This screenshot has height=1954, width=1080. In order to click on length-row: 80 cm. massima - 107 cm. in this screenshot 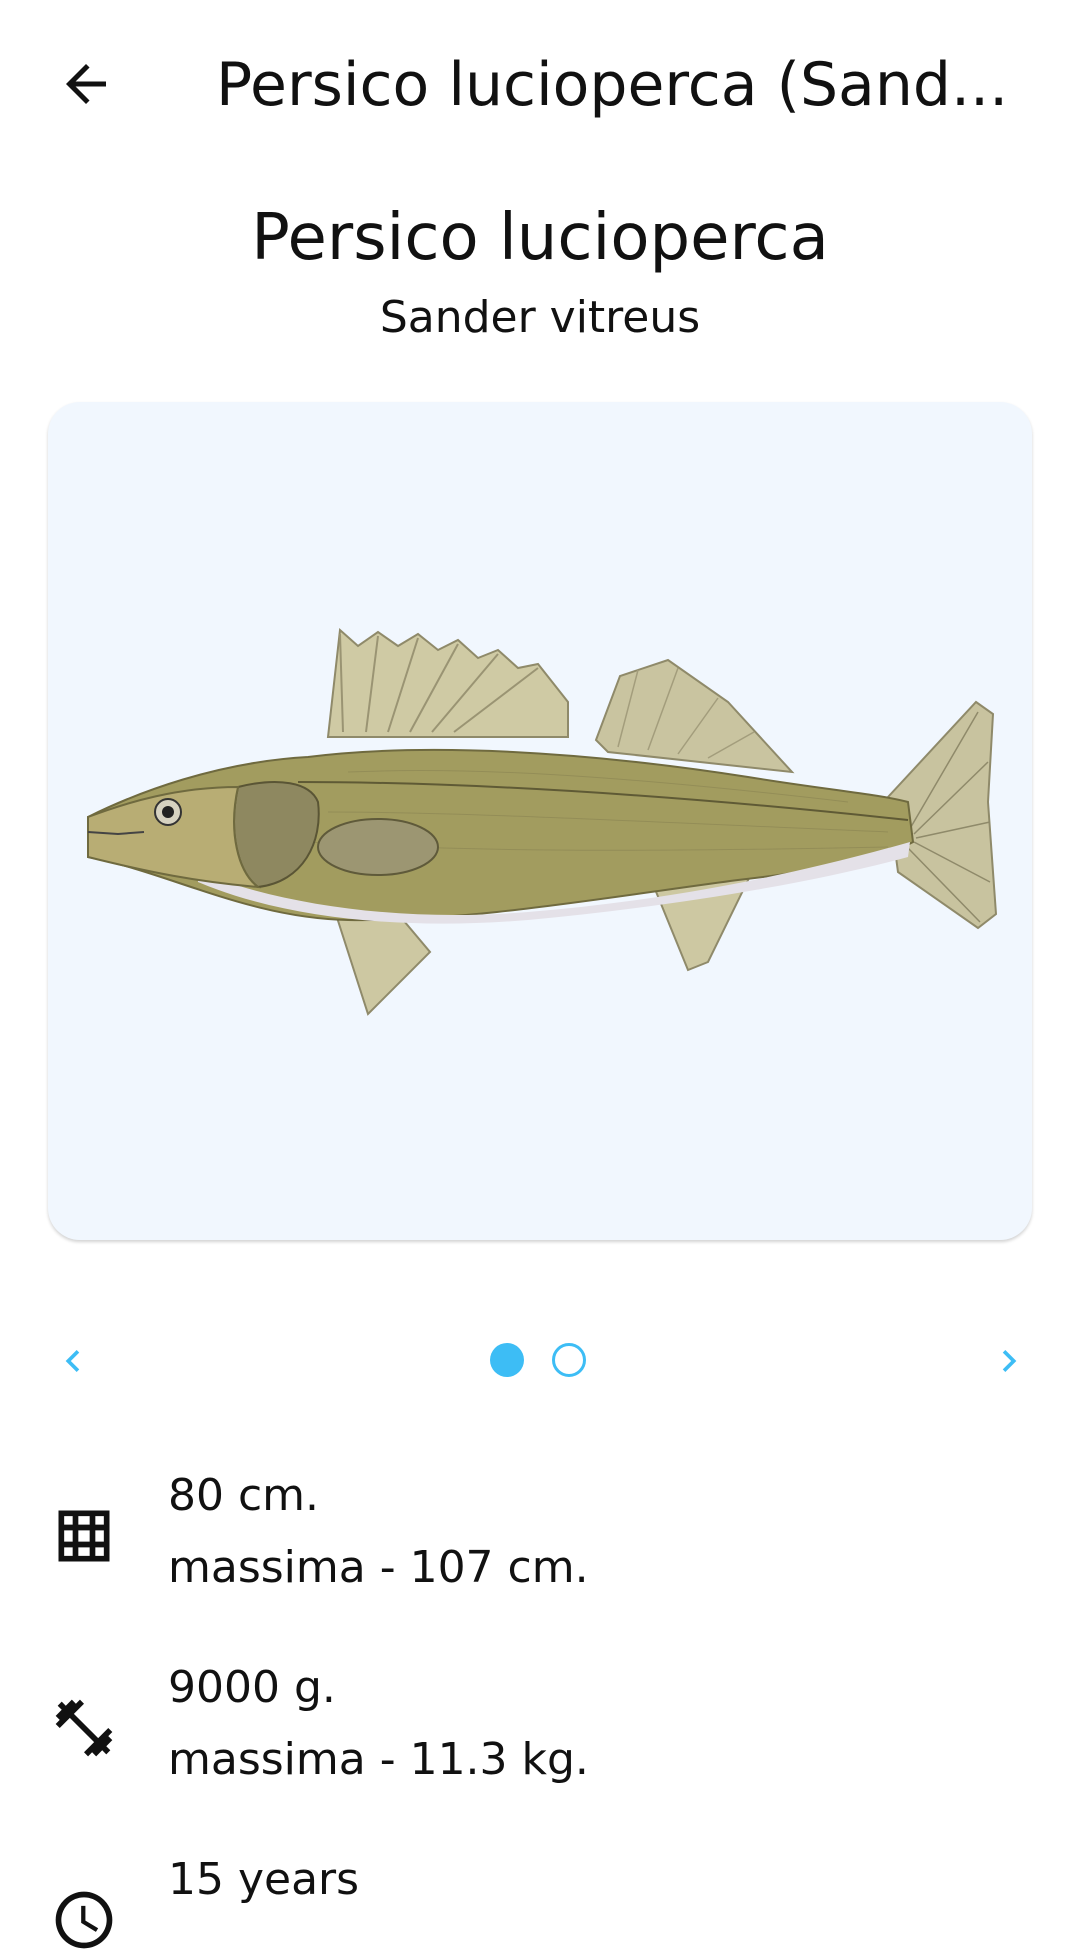, I will do `click(540, 1536)`.